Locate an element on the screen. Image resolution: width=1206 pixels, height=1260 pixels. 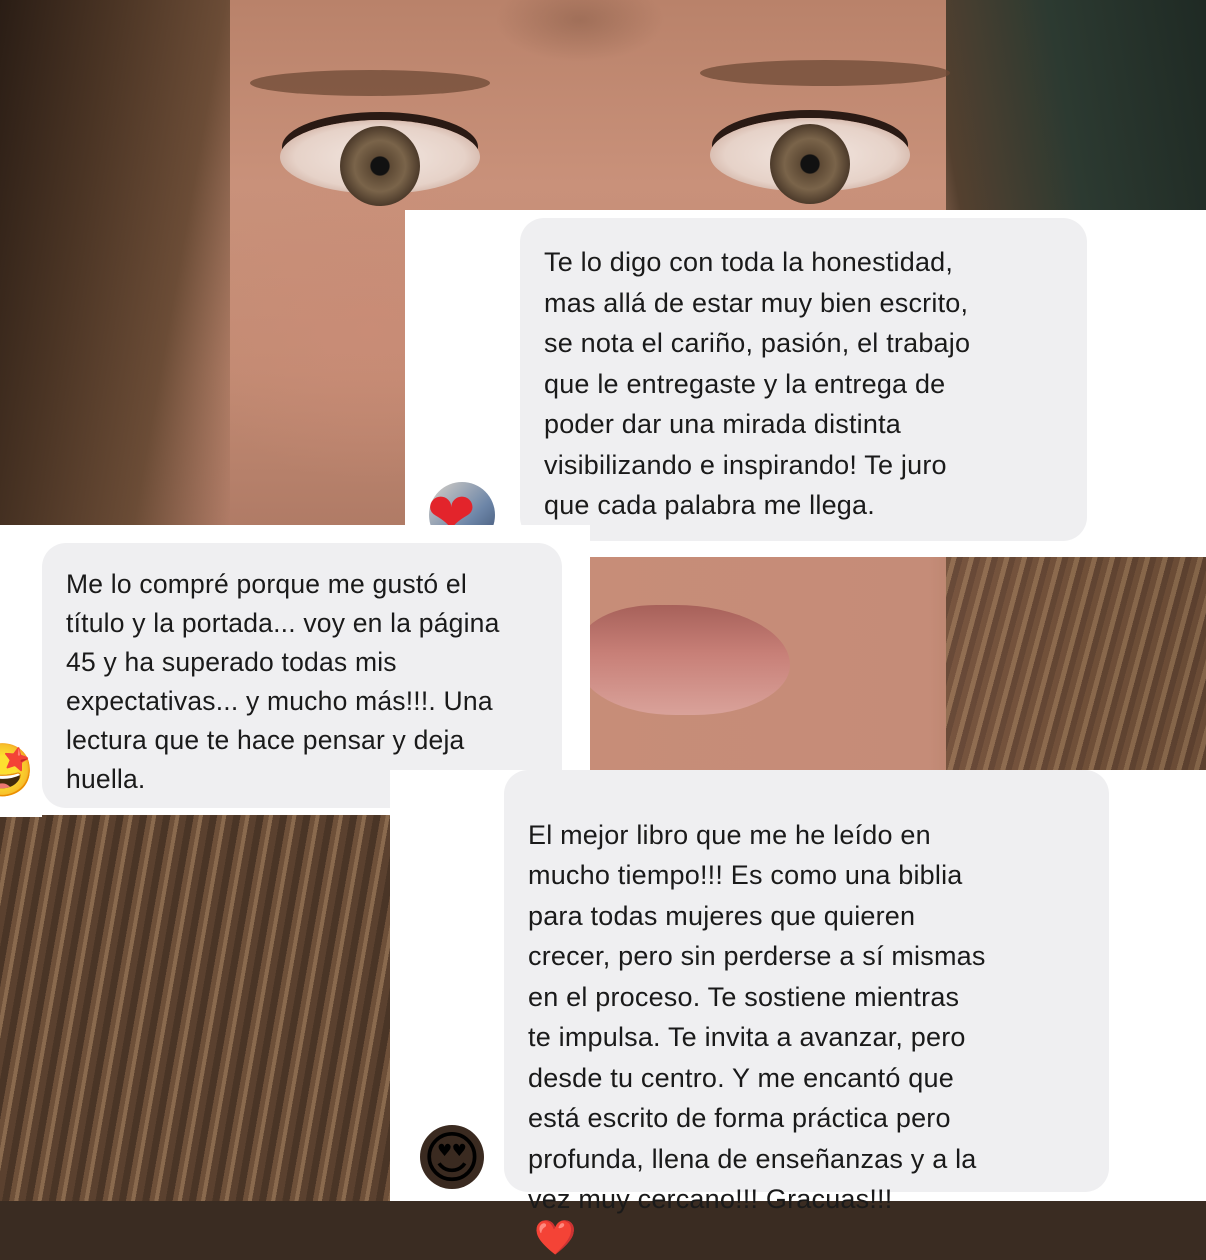
user-avatar-2: 🤩 is located at coordinates (15, 771).